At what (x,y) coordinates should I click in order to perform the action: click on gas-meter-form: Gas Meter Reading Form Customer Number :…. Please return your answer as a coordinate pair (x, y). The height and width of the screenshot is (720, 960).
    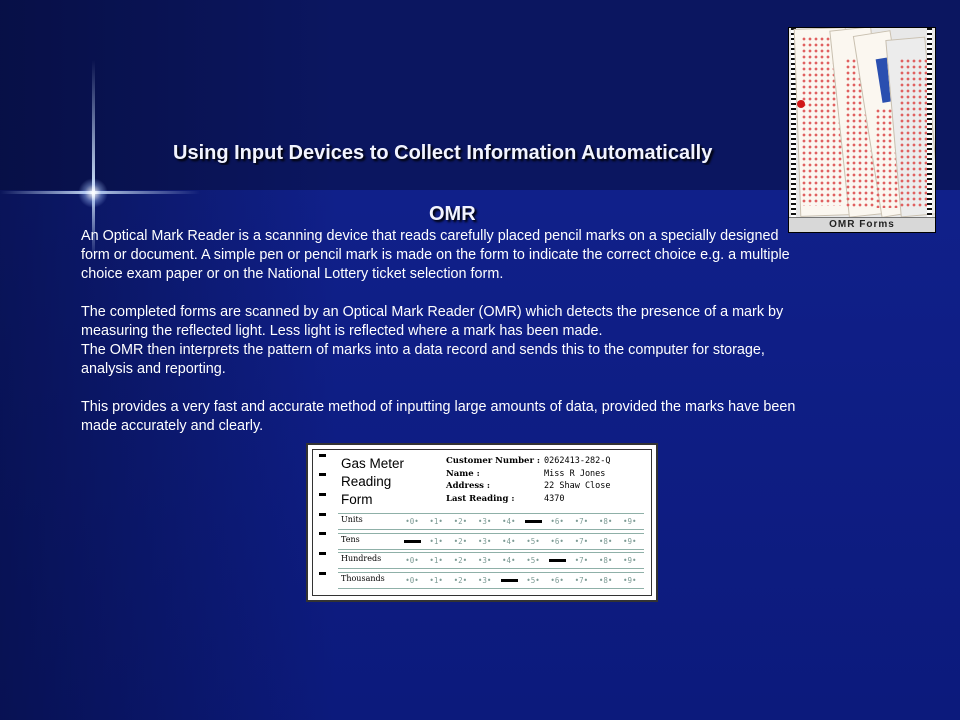
    Looking at the image, I should click on (482, 522).